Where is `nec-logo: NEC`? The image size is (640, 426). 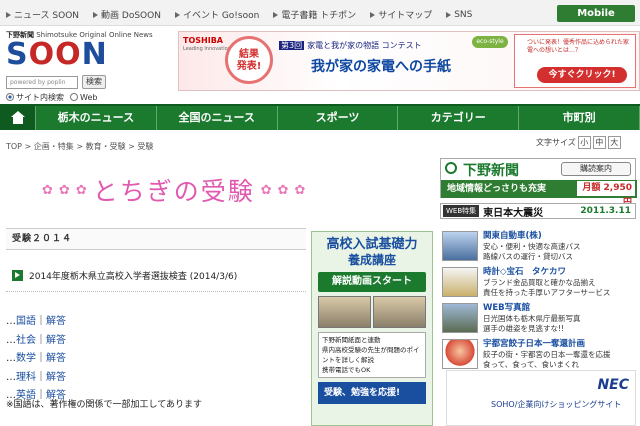 nec-logo: NEC is located at coordinates (613, 385).